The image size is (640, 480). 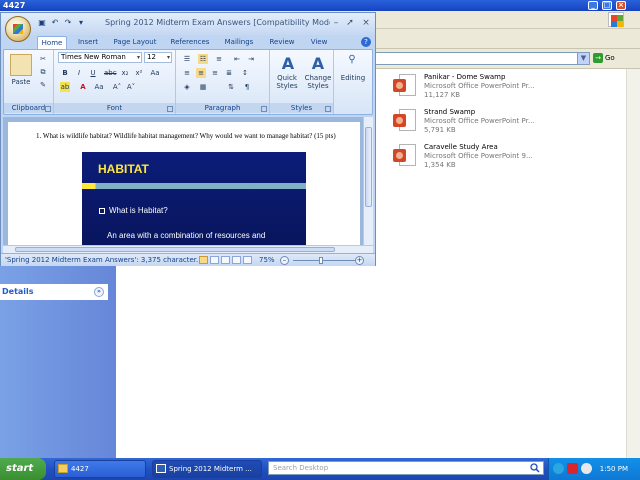 What do you see at coordinates (21, 65) in the screenshot?
I see `paste-icon` at bounding box center [21, 65].